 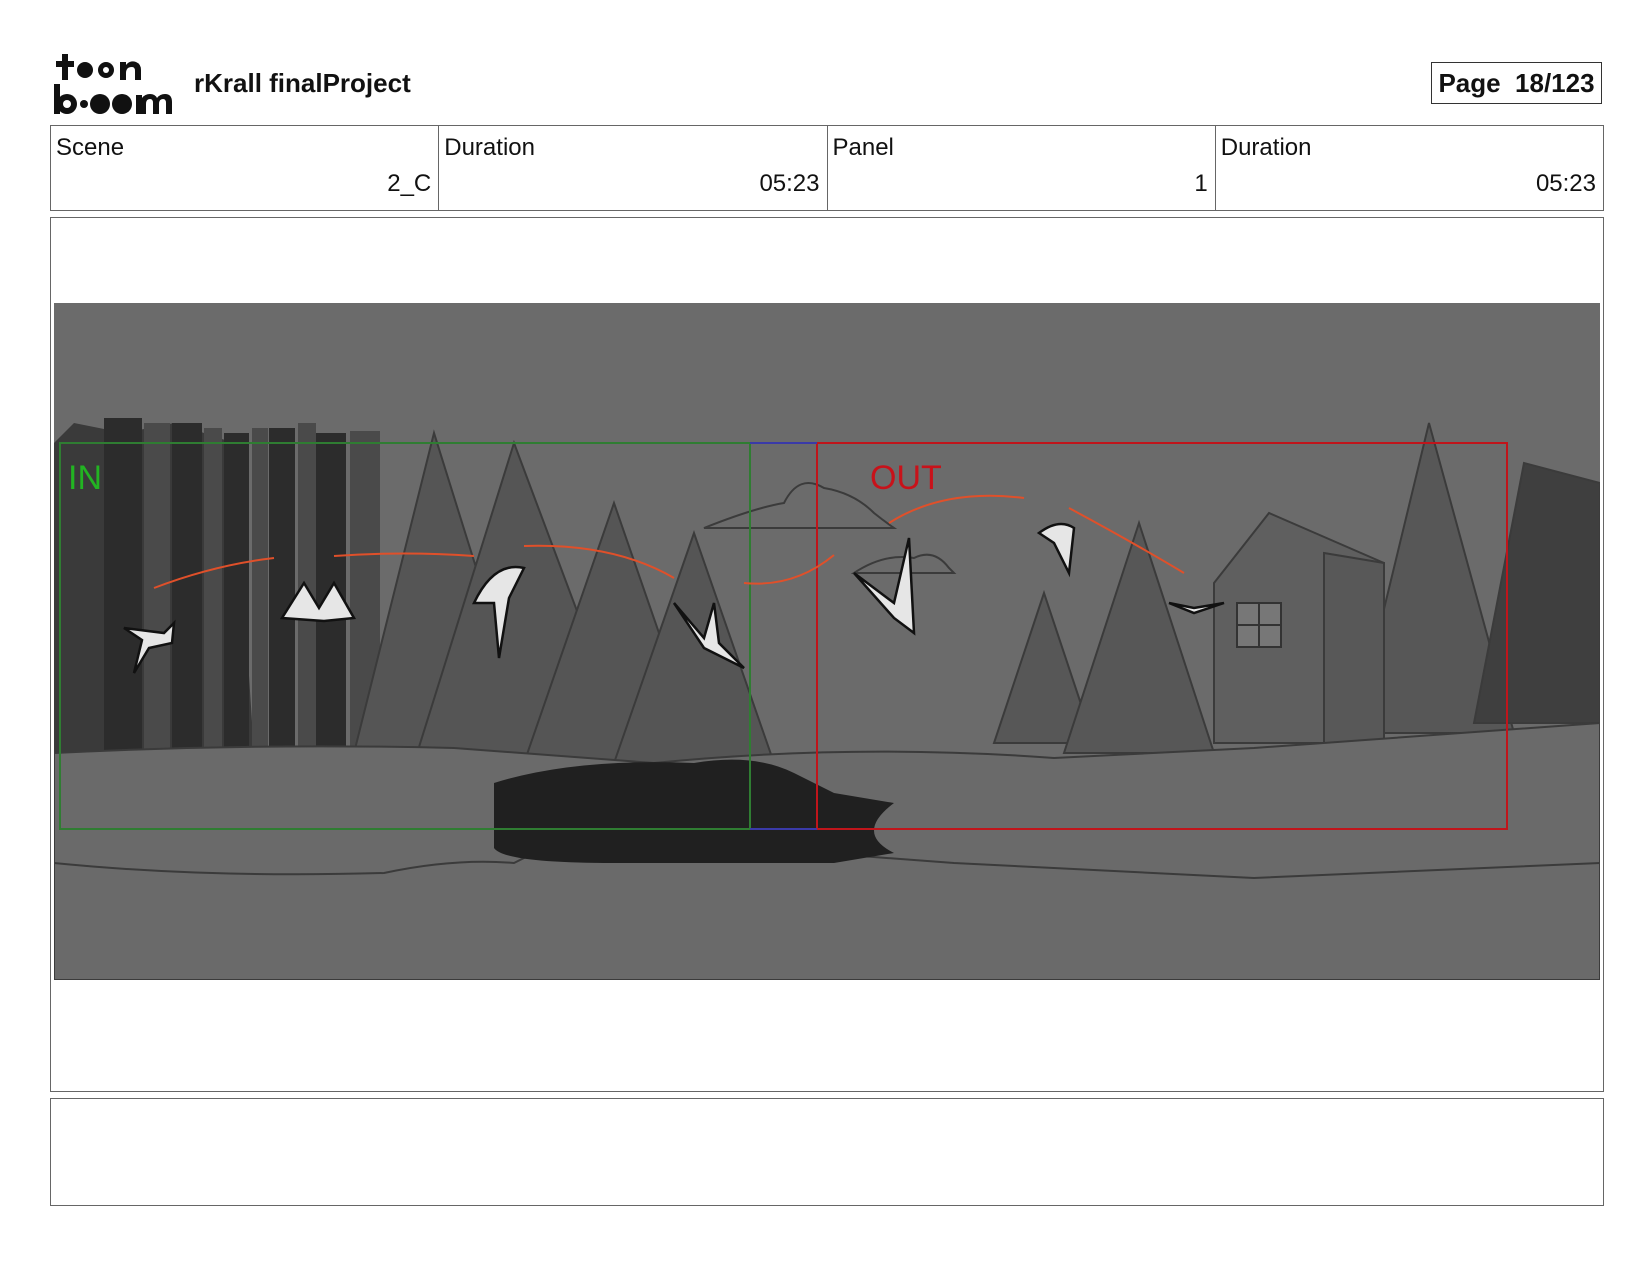 What do you see at coordinates (1266, 147) in the screenshot?
I see `panel-duration-label: Duration` at bounding box center [1266, 147].